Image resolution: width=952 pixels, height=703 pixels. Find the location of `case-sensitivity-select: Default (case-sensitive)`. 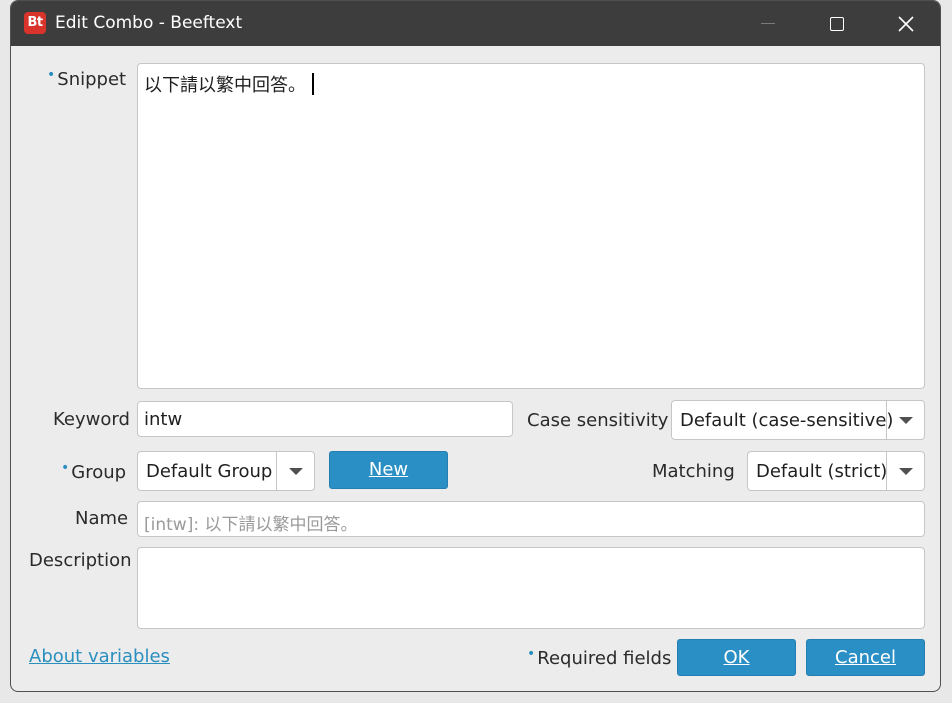

case-sensitivity-select: Default (case-sensitive) is located at coordinates (798, 420).